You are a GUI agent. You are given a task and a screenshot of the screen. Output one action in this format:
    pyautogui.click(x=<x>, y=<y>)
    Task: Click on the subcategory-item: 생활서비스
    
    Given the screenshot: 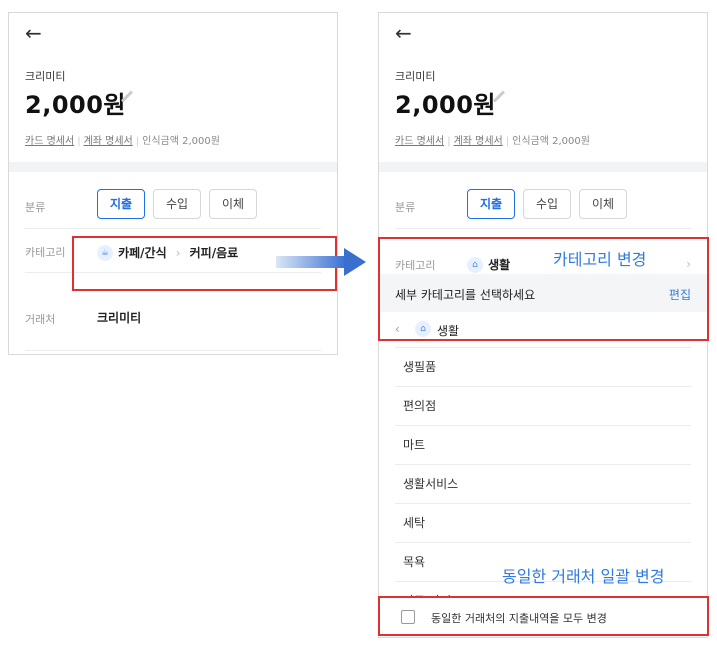 What is the action you would take?
    pyautogui.click(x=543, y=484)
    